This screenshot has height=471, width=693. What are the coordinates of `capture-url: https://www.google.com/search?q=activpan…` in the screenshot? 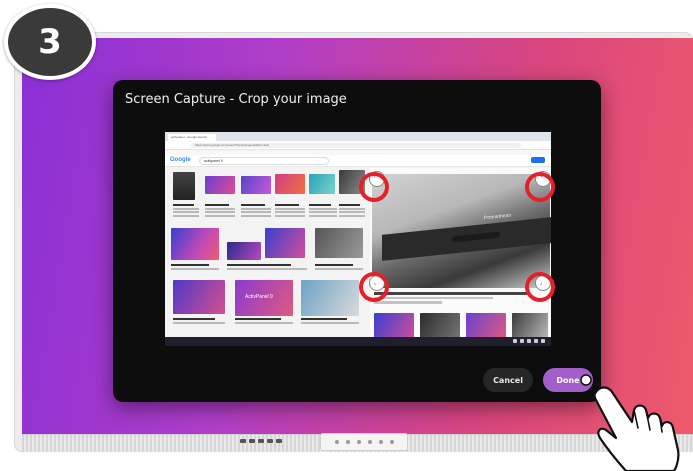 It's located at (232, 145).